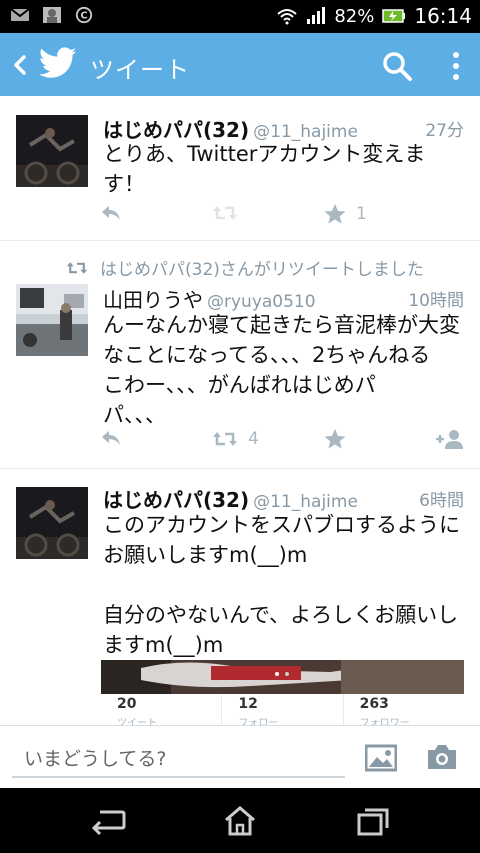 Image resolution: width=480 pixels, height=853 pixels. What do you see at coordinates (361, 214) in the screenshot?
I see `favorite-count: 1` at bounding box center [361, 214].